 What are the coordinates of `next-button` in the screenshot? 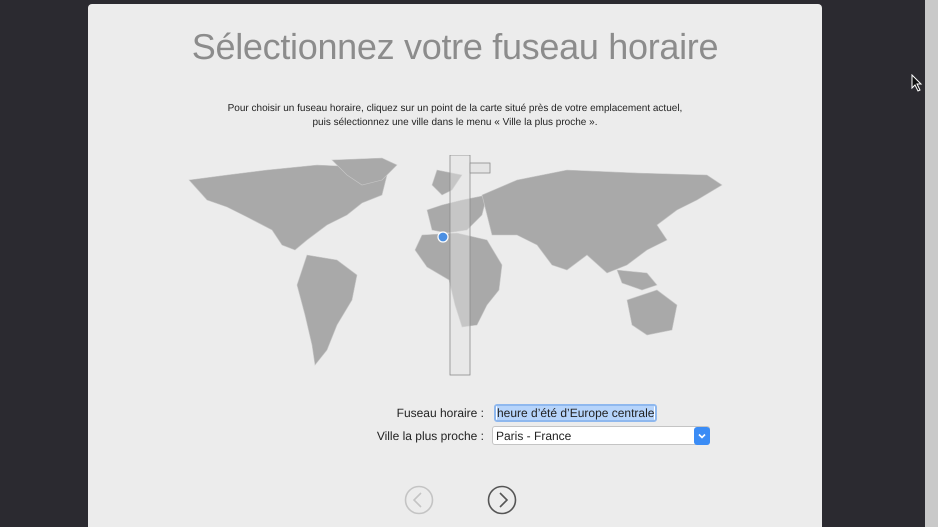 It's located at (501, 500).